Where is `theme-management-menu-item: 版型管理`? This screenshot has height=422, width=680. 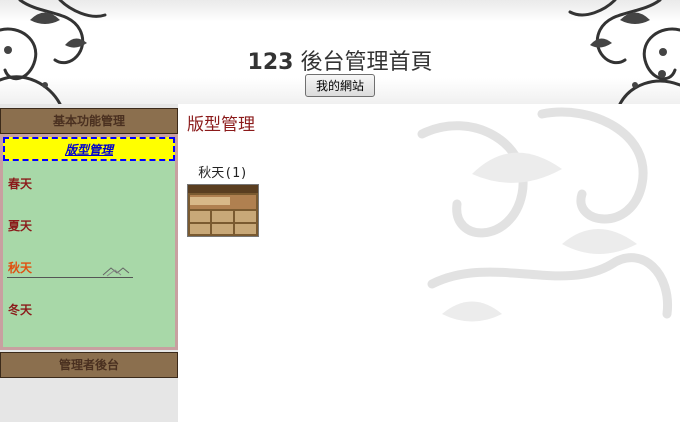 theme-management-menu-item: 版型管理 is located at coordinates (89, 149).